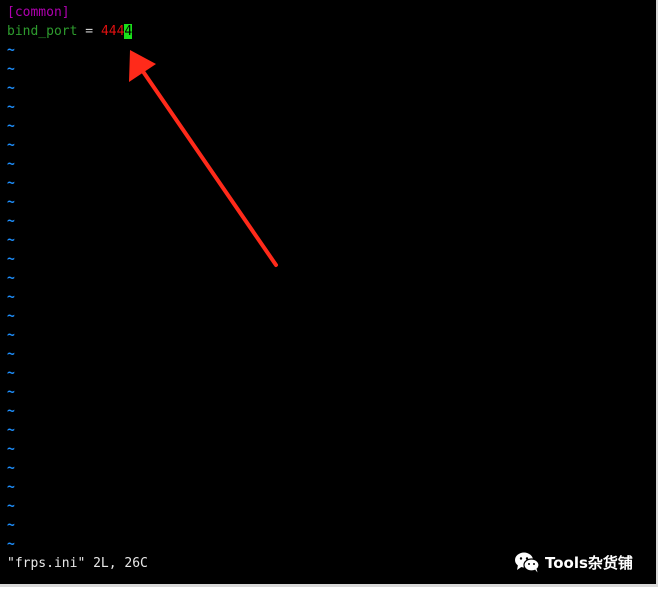 The height and width of the screenshot is (590, 658). Describe the element at coordinates (38, 12) in the screenshot. I see `section-header: [common]` at that location.